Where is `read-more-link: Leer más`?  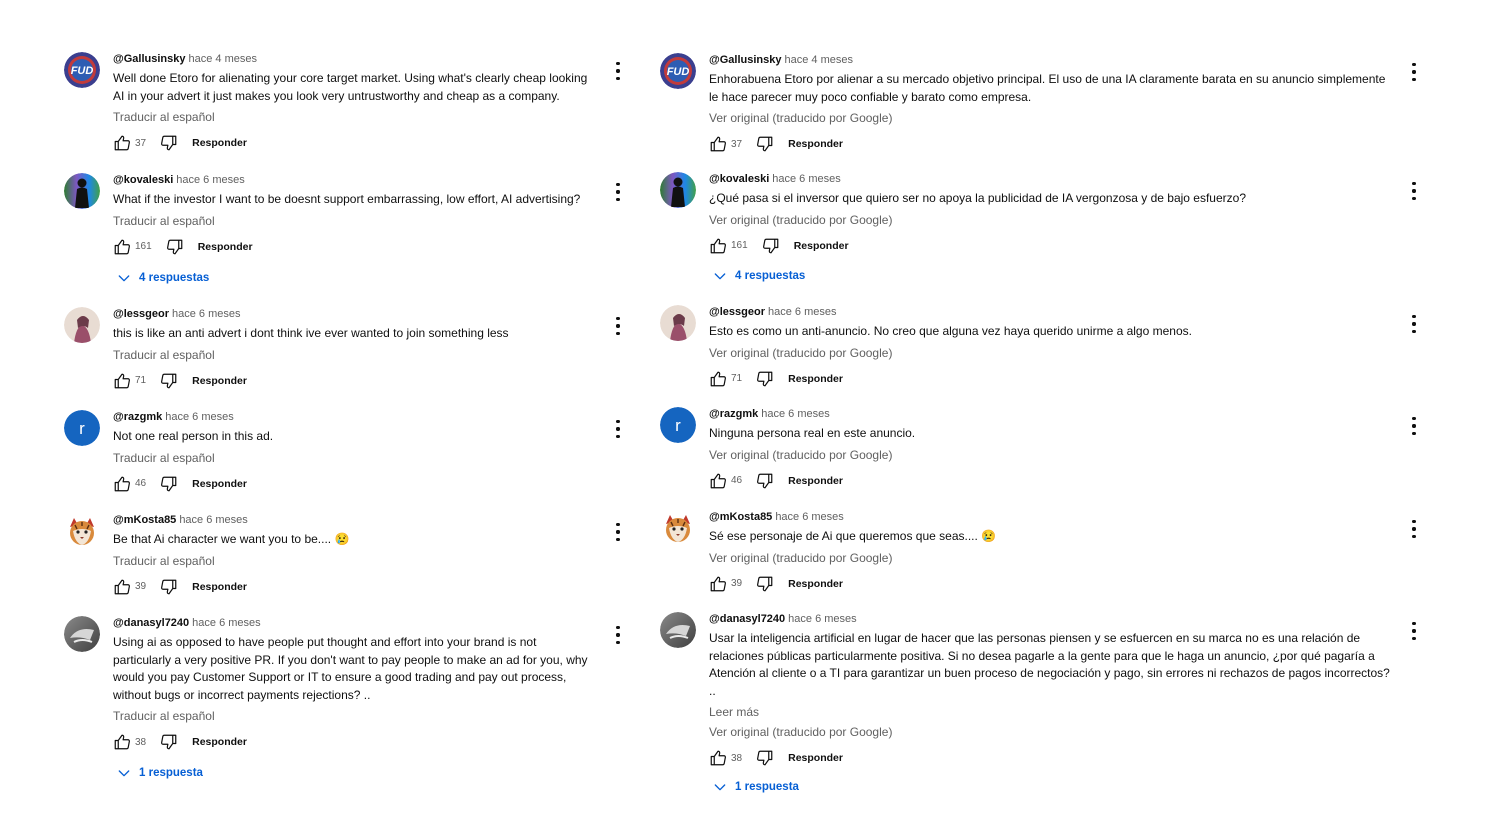
read-more-link: Leer más is located at coordinates (1049, 712).